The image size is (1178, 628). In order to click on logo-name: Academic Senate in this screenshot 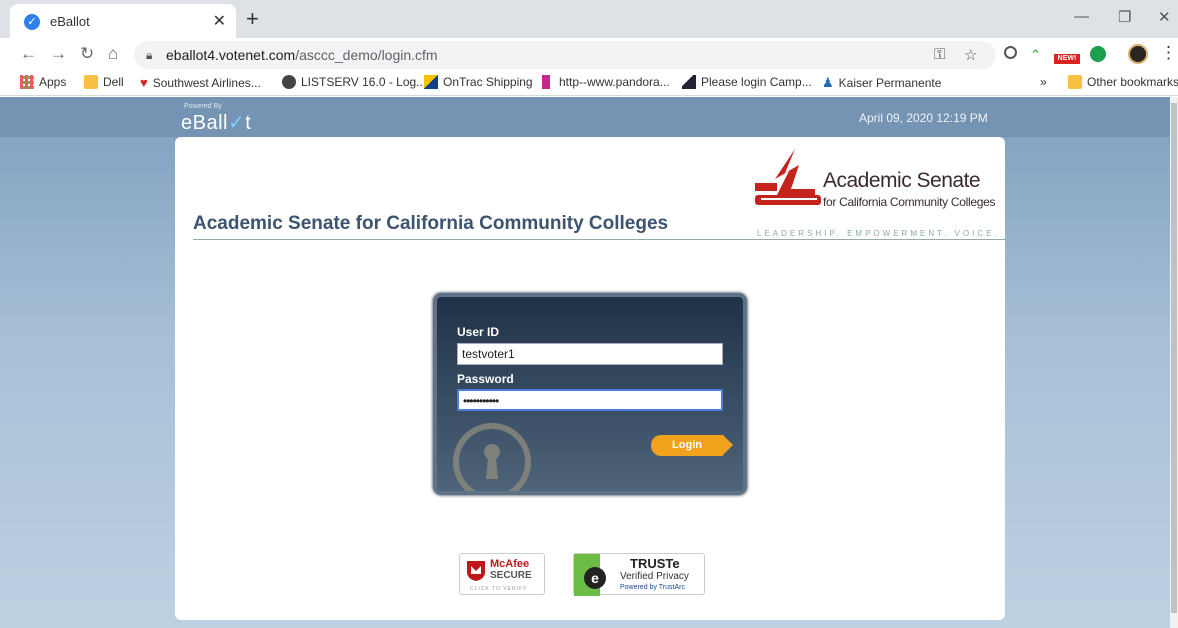, I will do `click(902, 180)`.